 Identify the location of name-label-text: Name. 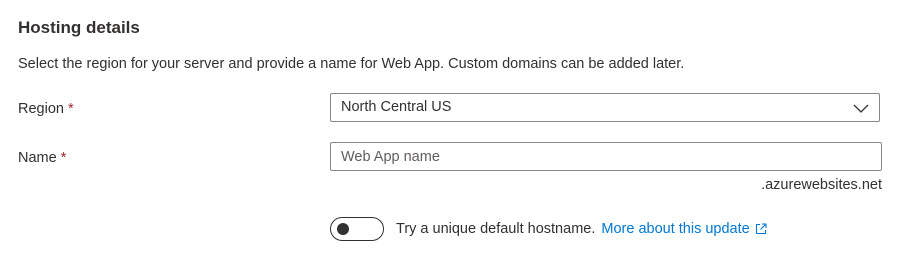
(37, 158).